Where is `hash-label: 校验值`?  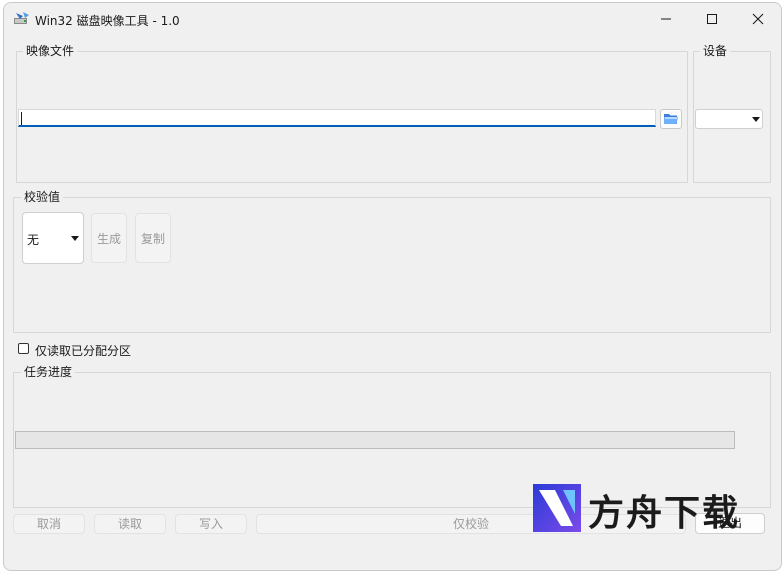 hash-label: 校验值 is located at coordinates (42, 197).